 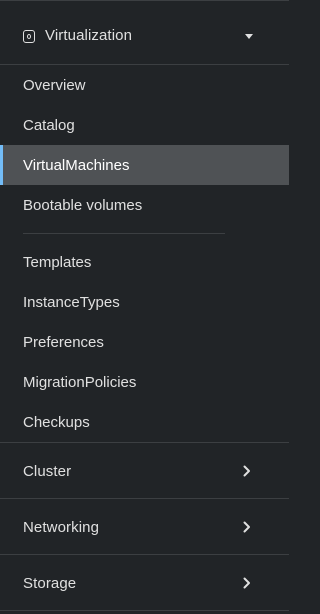 I want to click on caret-down-icon, so click(x=249, y=36).